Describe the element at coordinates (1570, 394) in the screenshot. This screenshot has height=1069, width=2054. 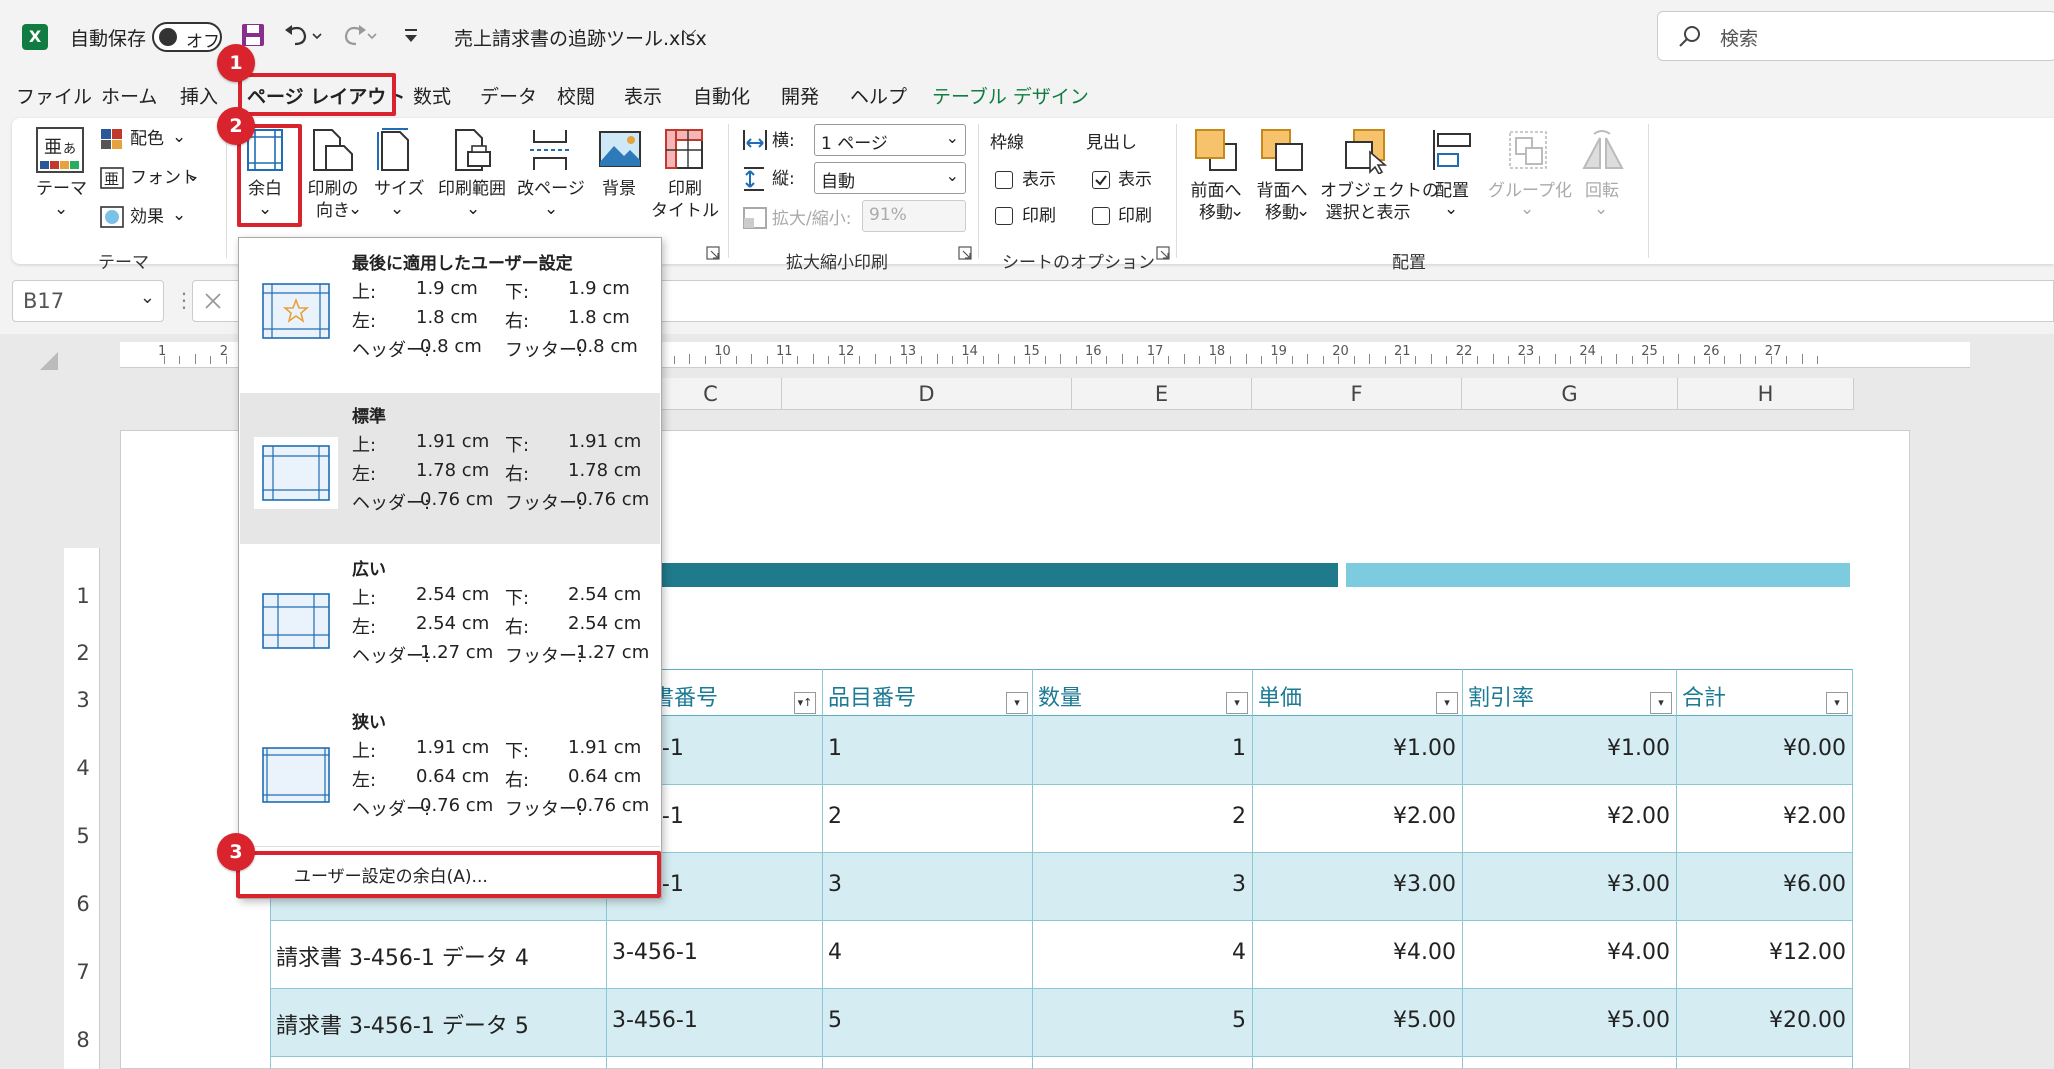
I see `column-header-g: G` at that location.